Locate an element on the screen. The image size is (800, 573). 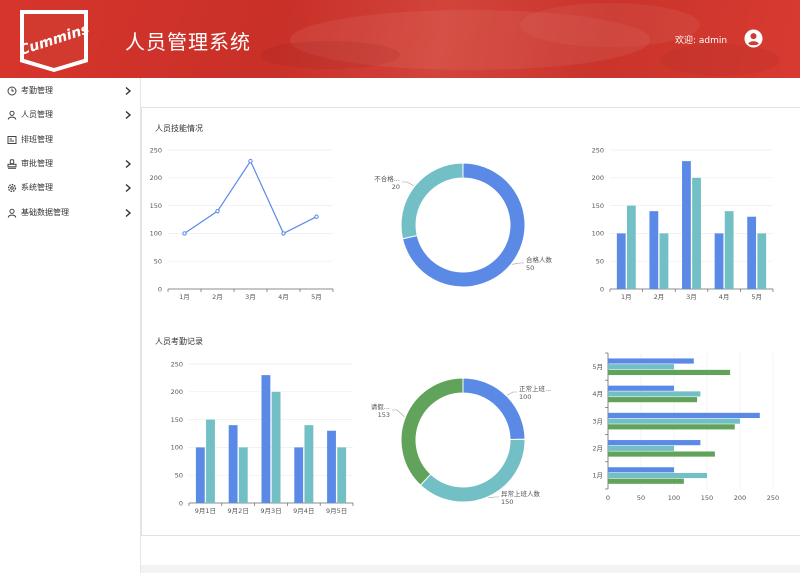
y-tick-label: 1月 is located at coordinates (597, 476).